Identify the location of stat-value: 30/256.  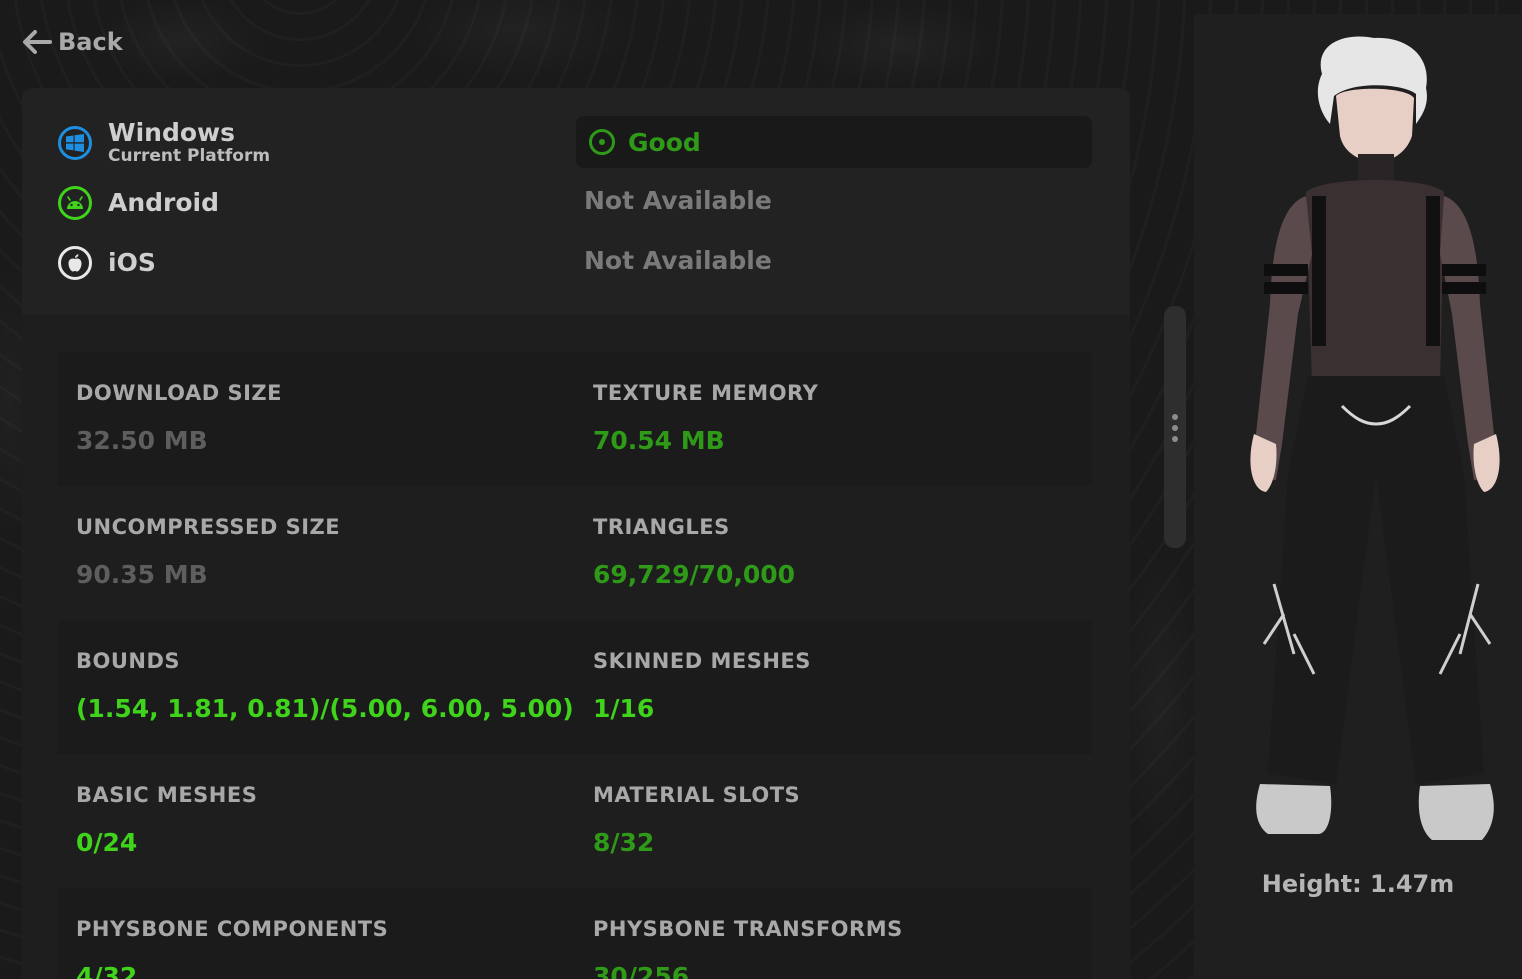
(641, 970).